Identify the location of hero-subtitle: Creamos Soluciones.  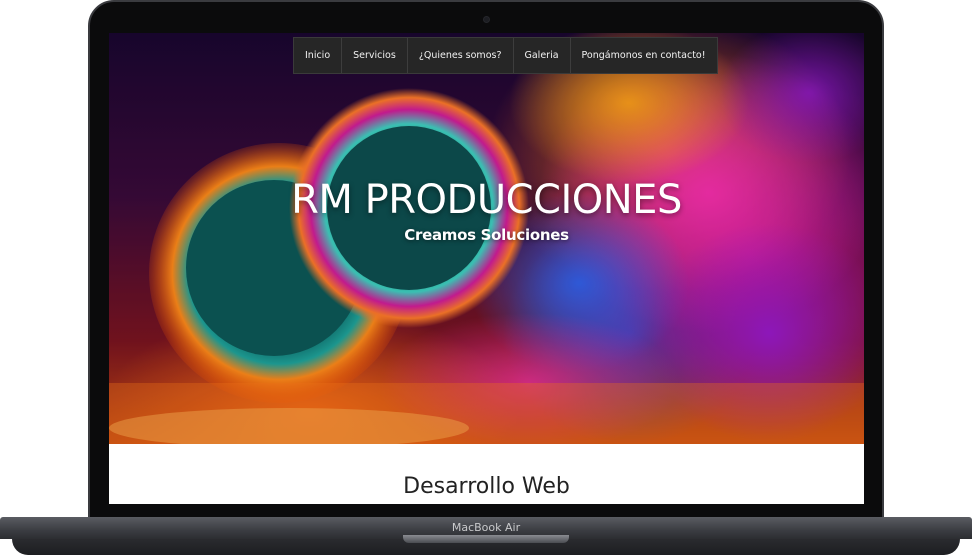
(486, 235).